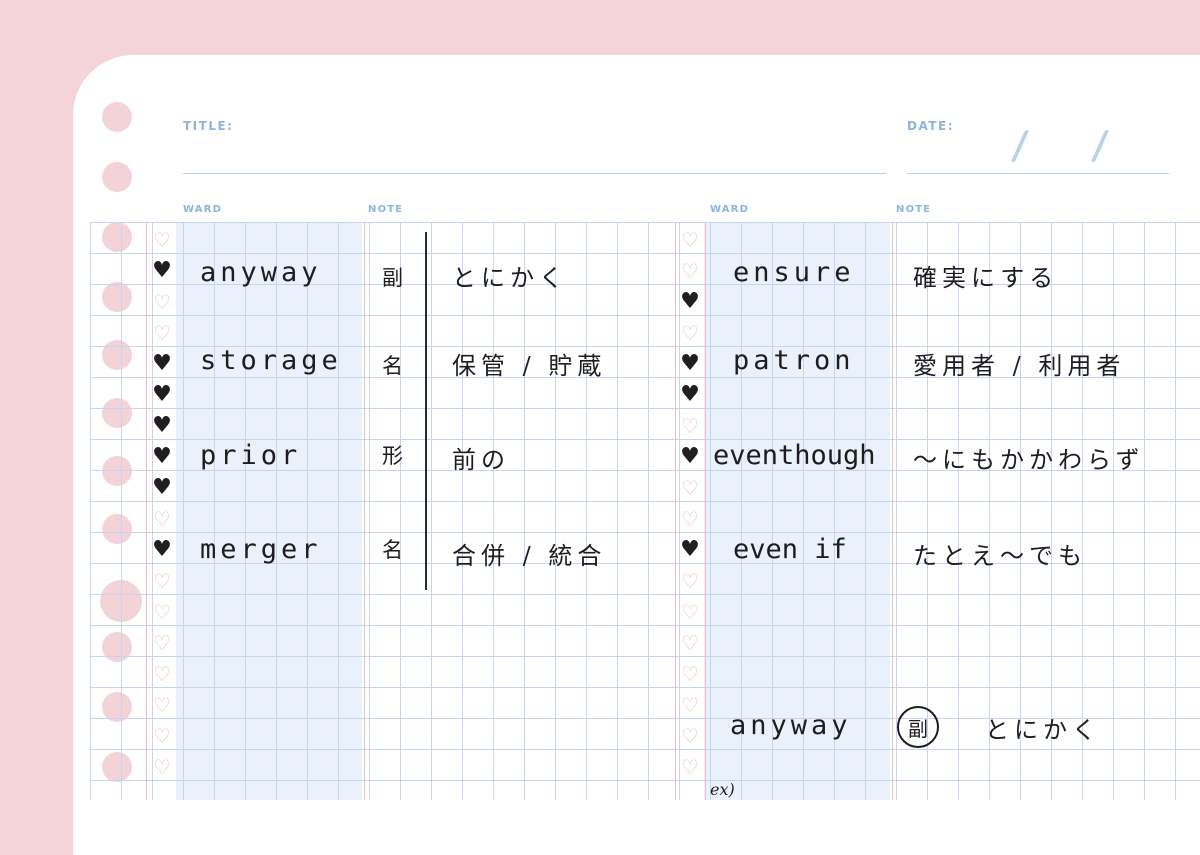 The image size is (1200, 855). What do you see at coordinates (914, 209) in the screenshot?
I see `right-note-column-label: NOTE` at bounding box center [914, 209].